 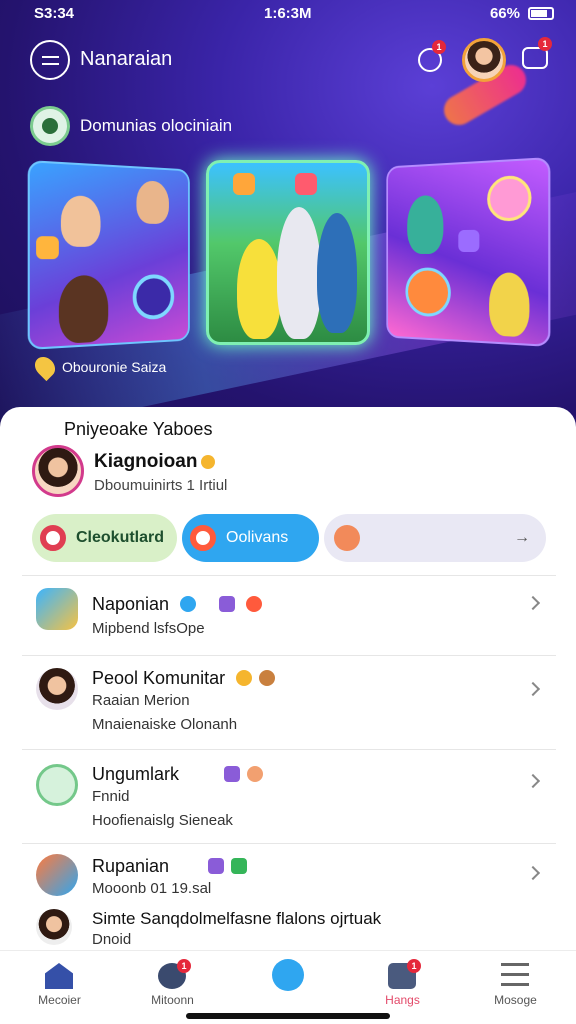 What do you see at coordinates (288, 1016) in the screenshot?
I see `home-indicator` at bounding box center [288, 1016].